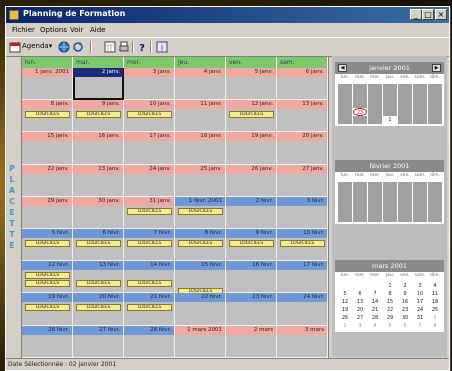  Describe the element at coordinates (405, 186) in the screenshot. I see `calendar-day: 2` at that location.